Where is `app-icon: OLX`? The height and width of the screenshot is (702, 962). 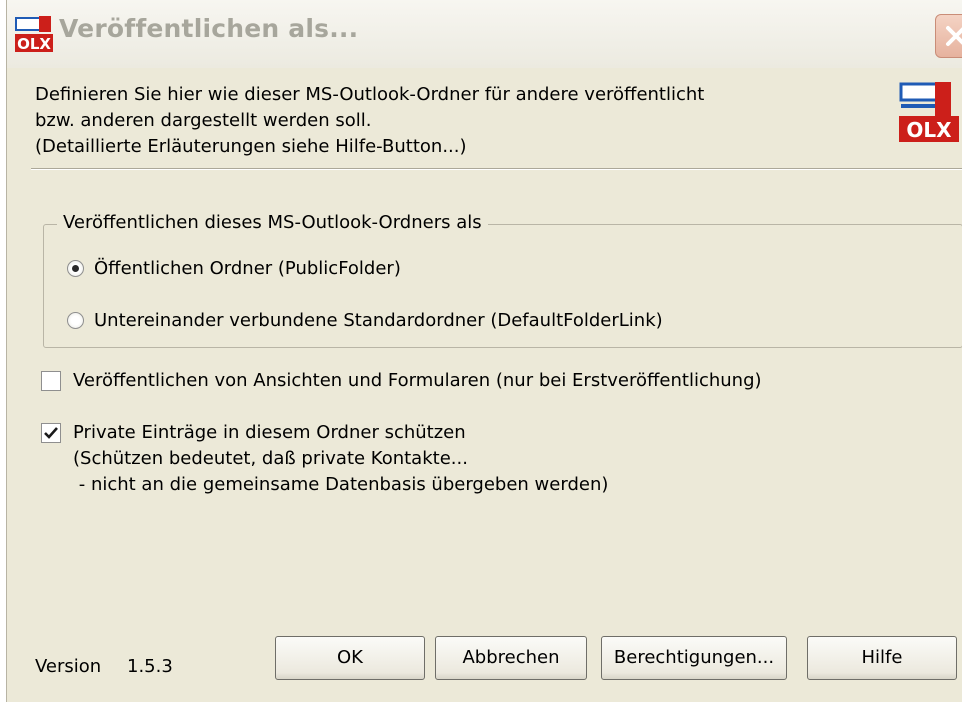
app-icon: OLX is located at coordinates (34, 34).